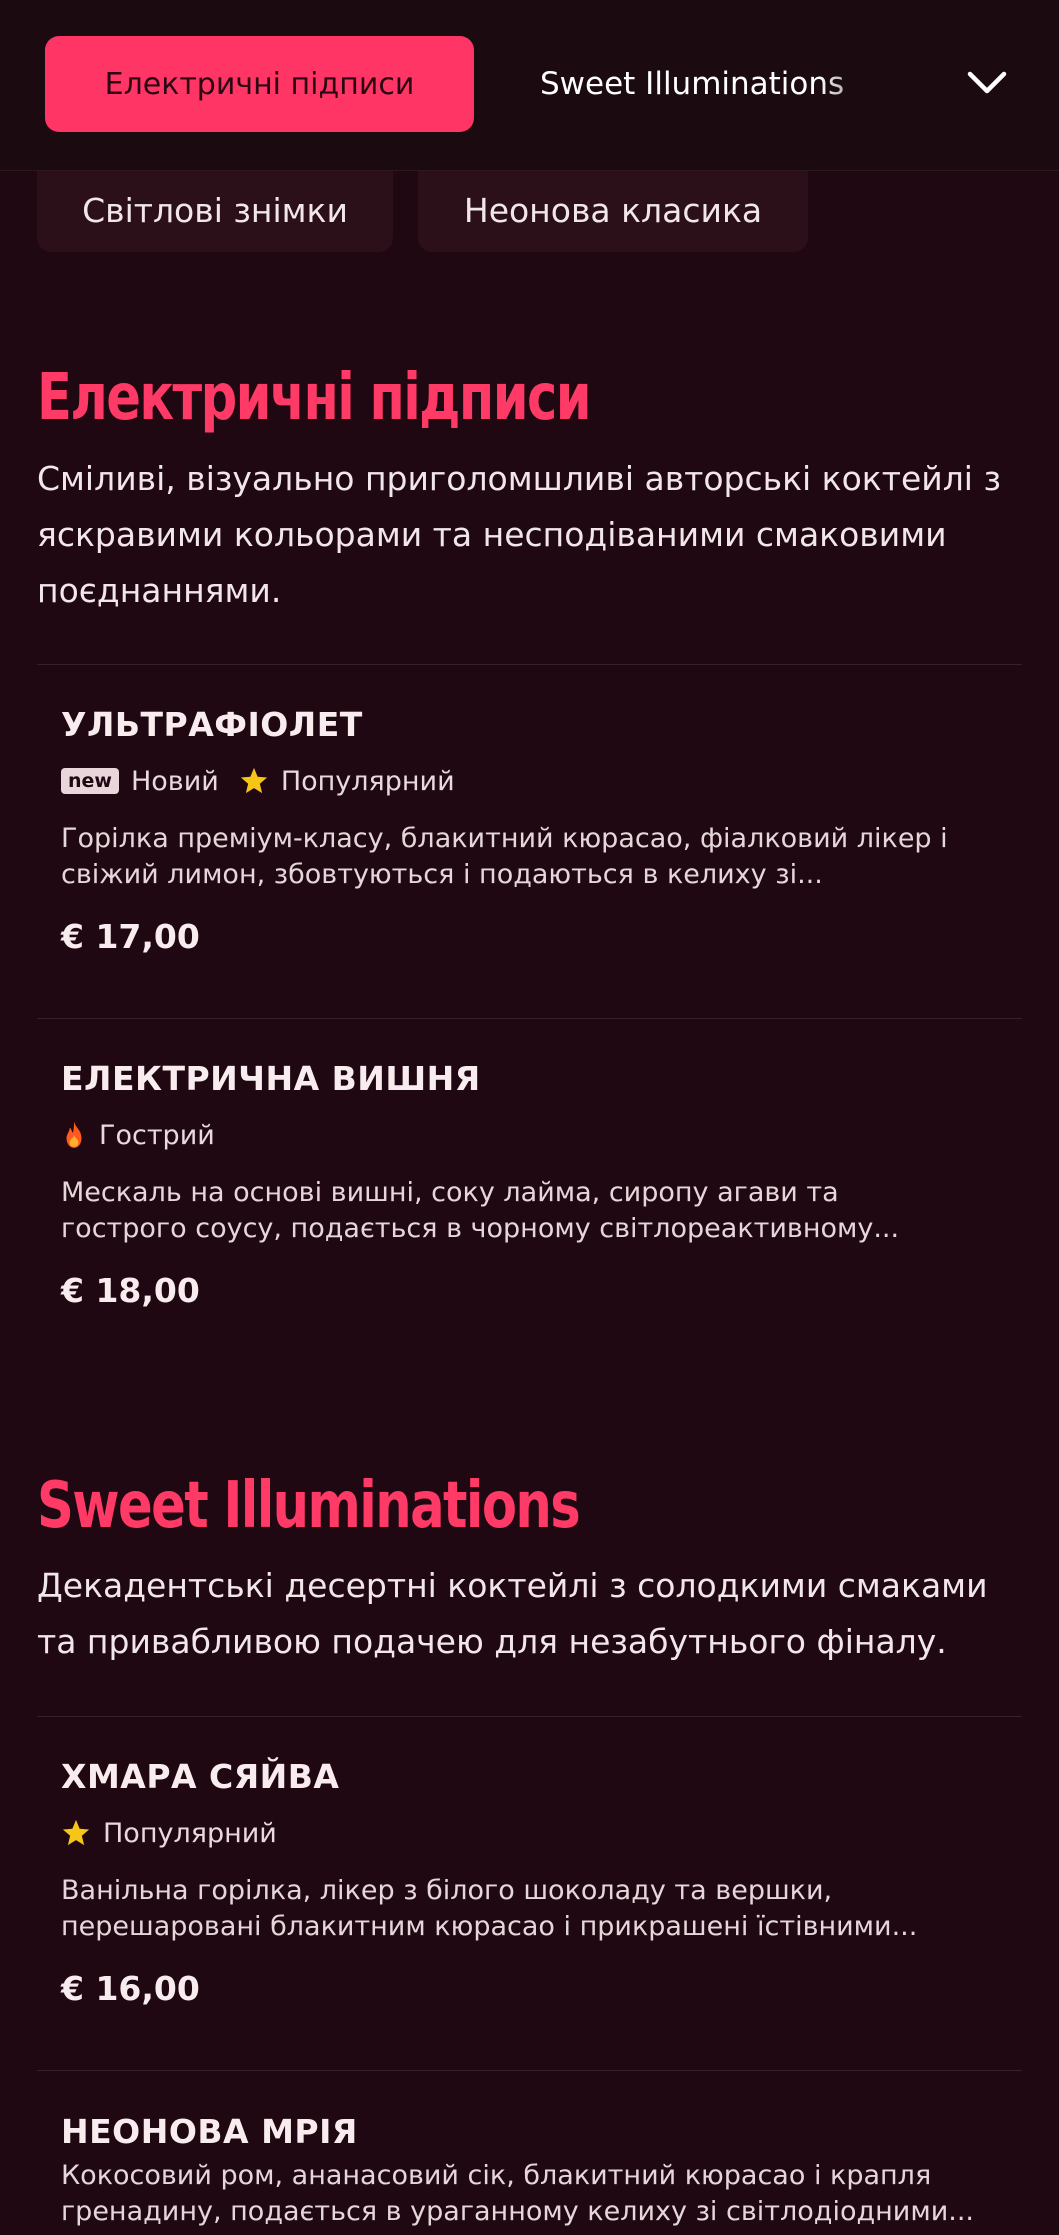 The image size is (1059, 2235). I want to click on tab-neon-classics: Неонова класика, so click(613, 210).